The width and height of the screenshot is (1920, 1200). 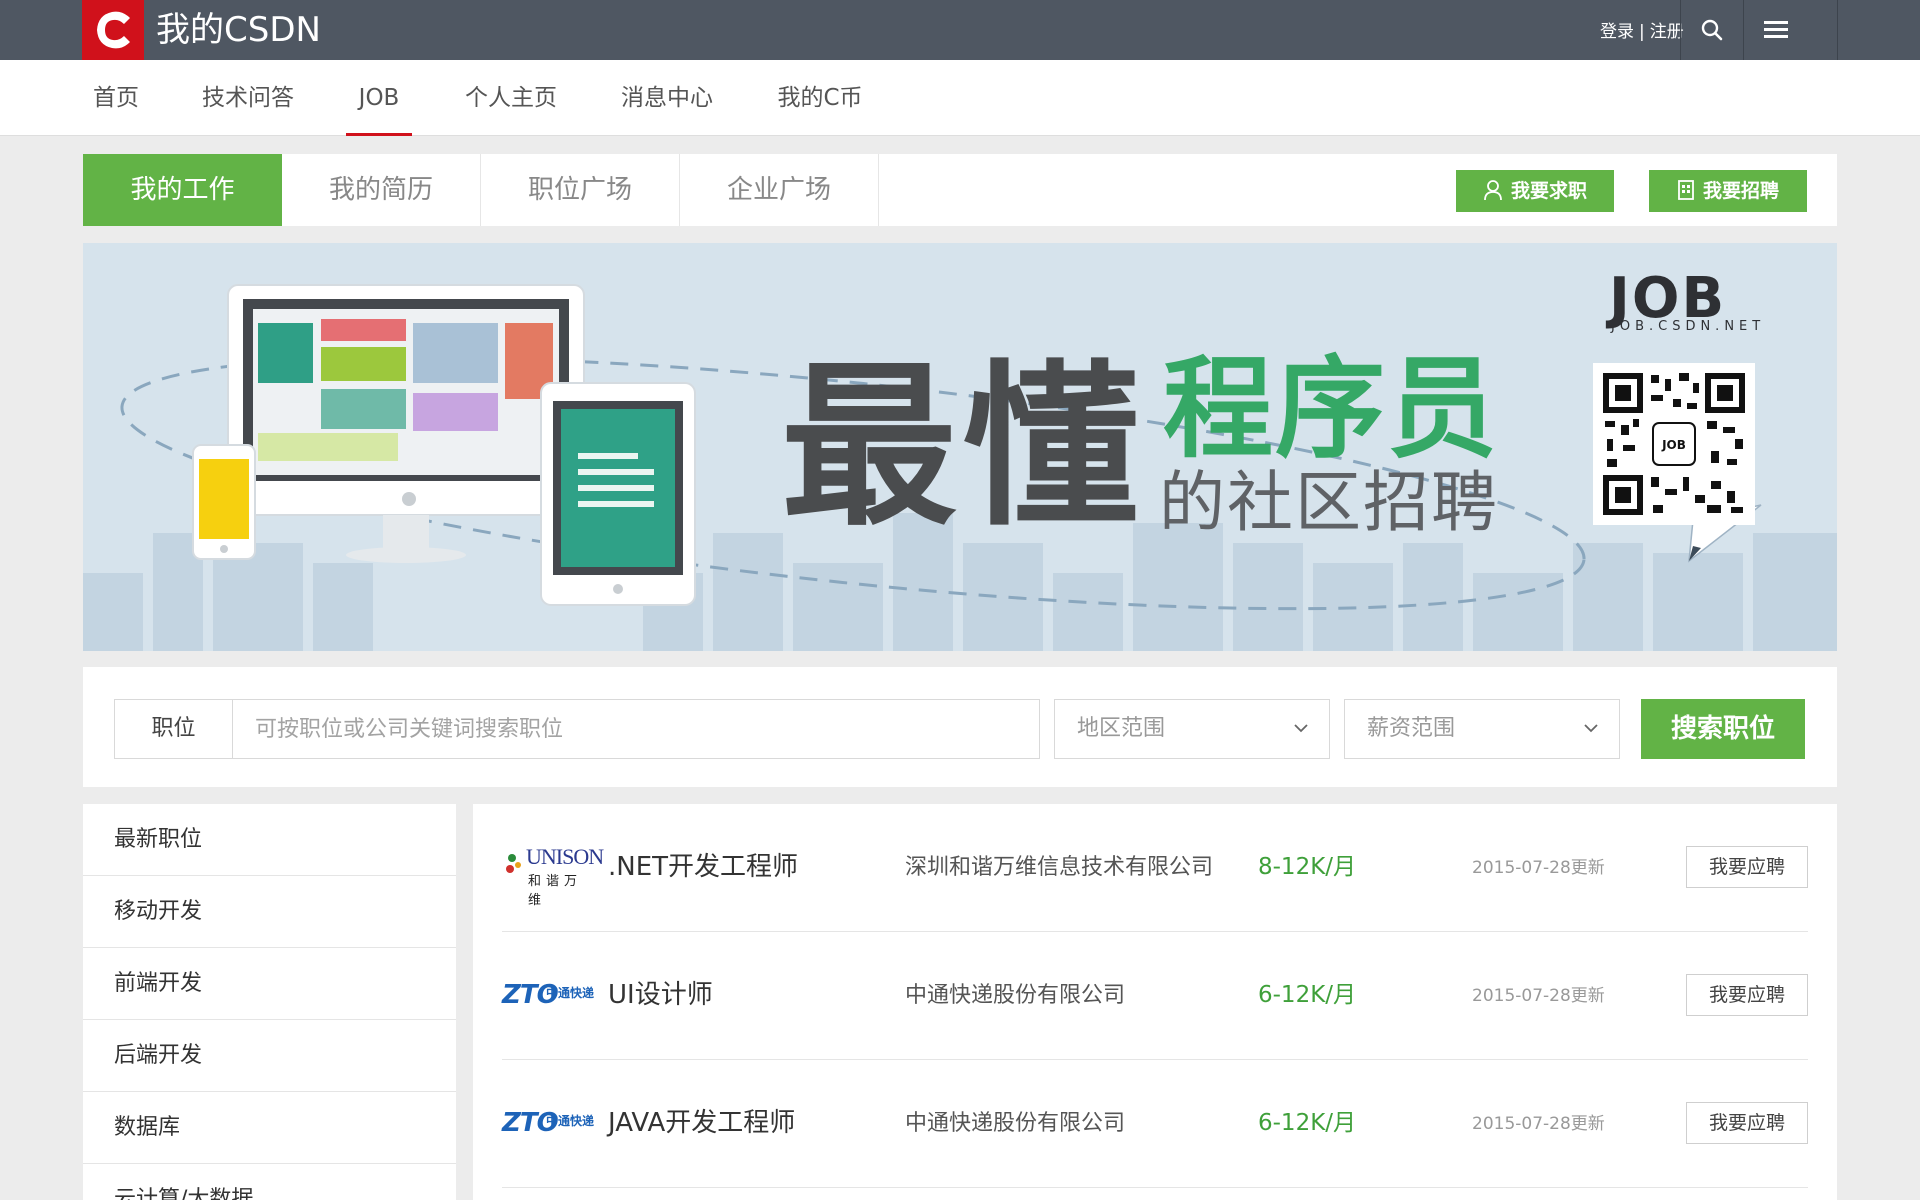 What do you see at coordinates (960, 190) in the screenshot?
I see `job-tabs: 我的工作 我的简历 职位广场 企业广场 我要求职 我要招聘` at bounding box center [960, 190].